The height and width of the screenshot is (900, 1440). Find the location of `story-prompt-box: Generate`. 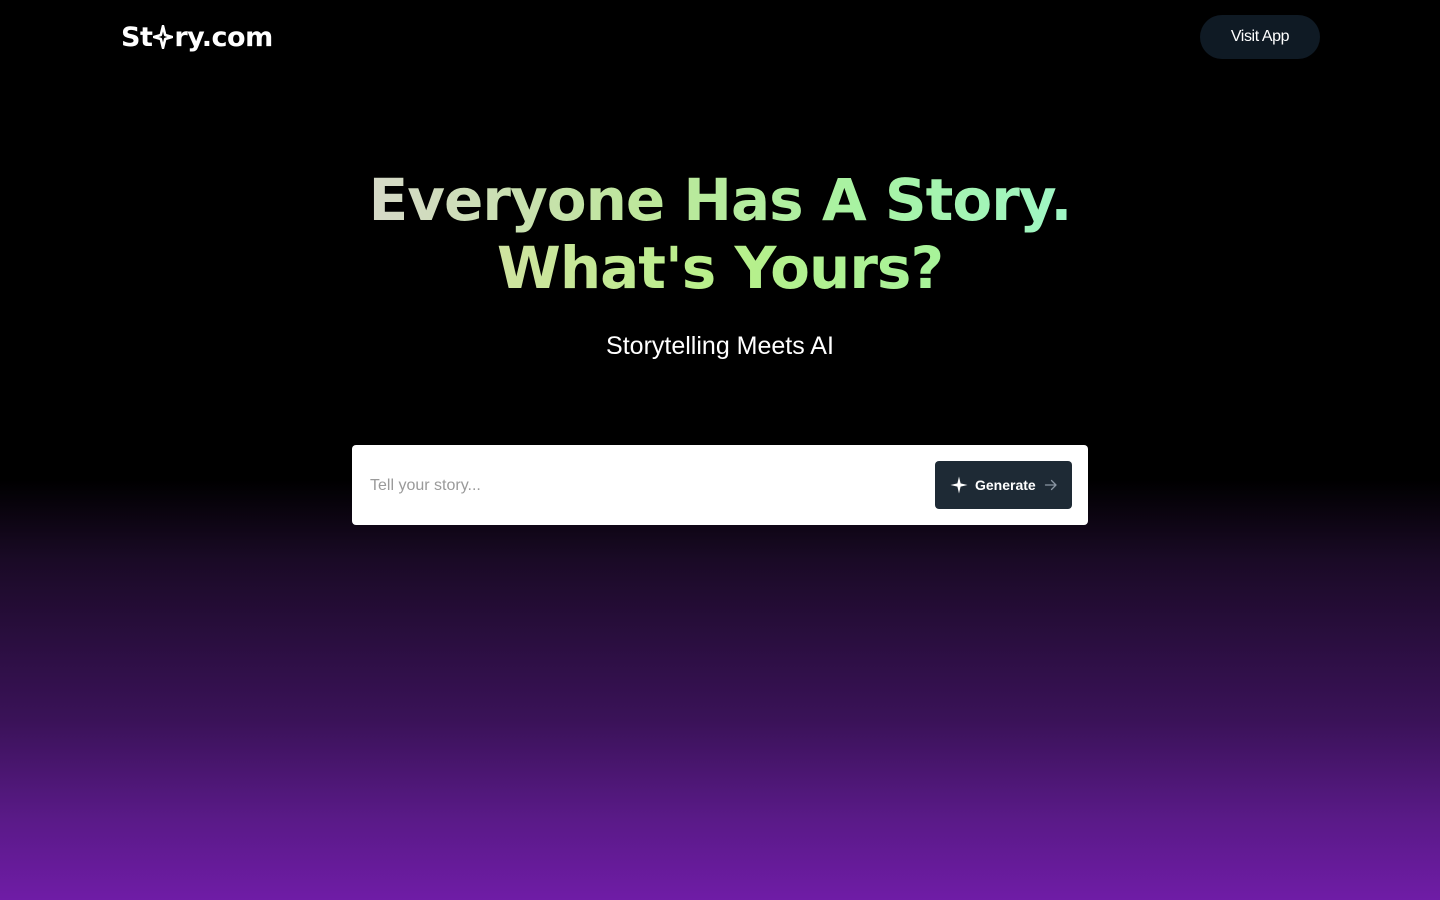

story-prompt-box: Generate is located at coordinates (720, 485).